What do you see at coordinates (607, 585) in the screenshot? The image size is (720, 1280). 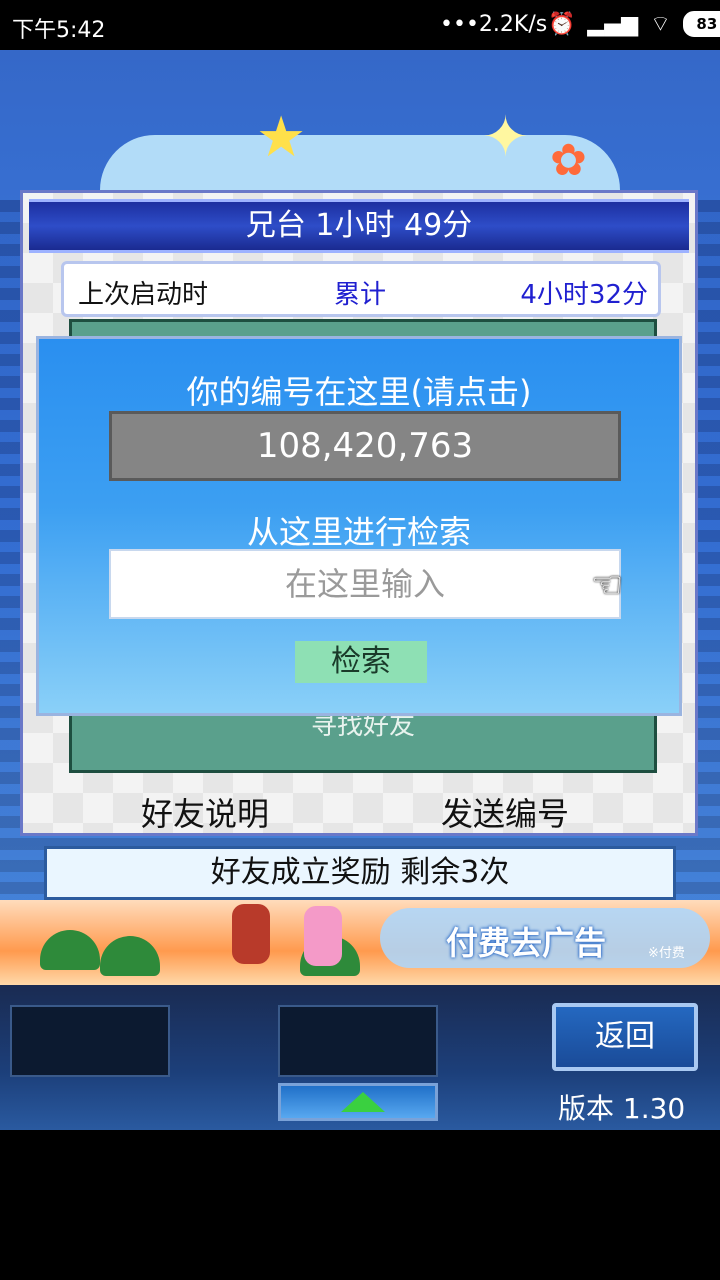 I see `hand-pointer-icon: ☜` at bounding box center [607, 585].